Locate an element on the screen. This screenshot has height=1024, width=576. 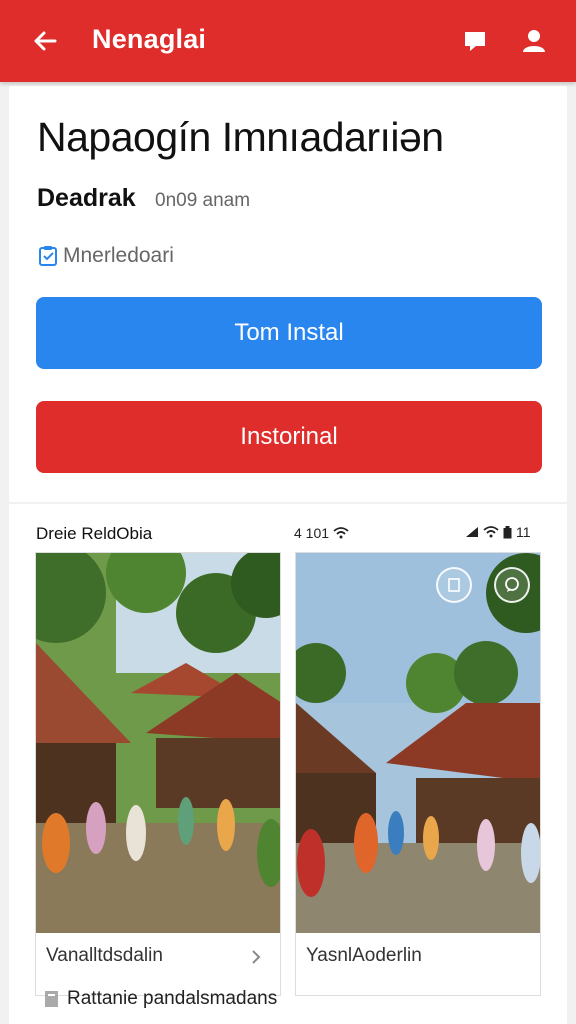
document-icon is located at coordinates (51, 999).